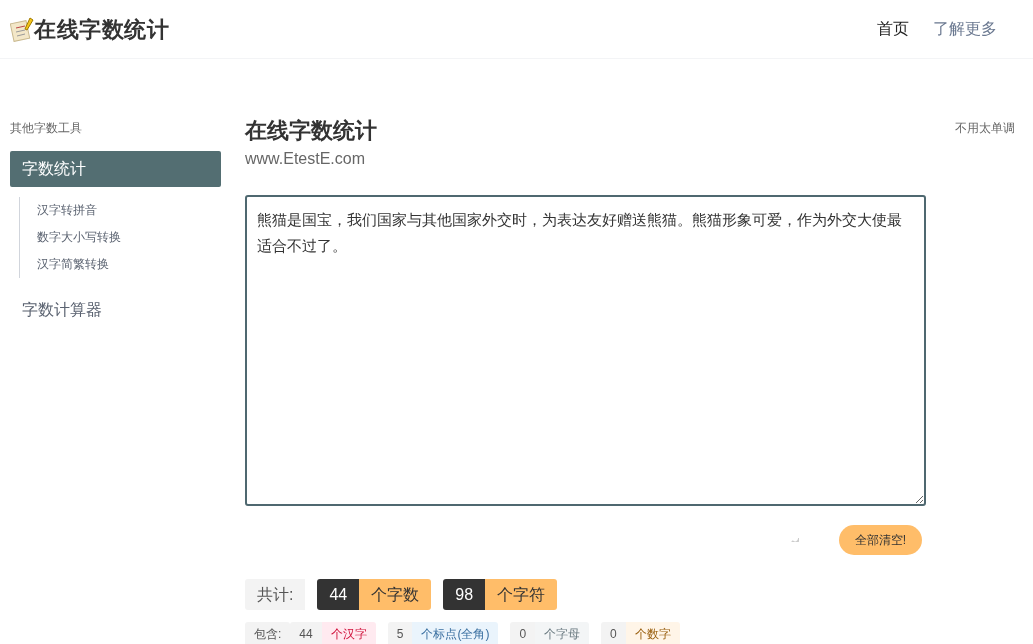  I want to click on count-unit: 个字数, so click(395, 594).